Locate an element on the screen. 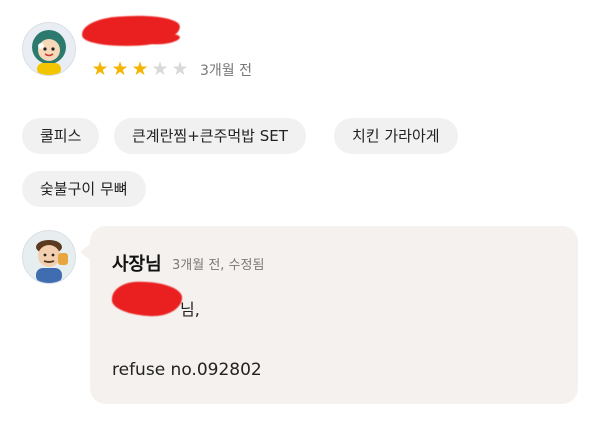 The width and height of the screenshot is (600, 440). menu-tag: 쿨피스 is located at coordinates (61, 136).